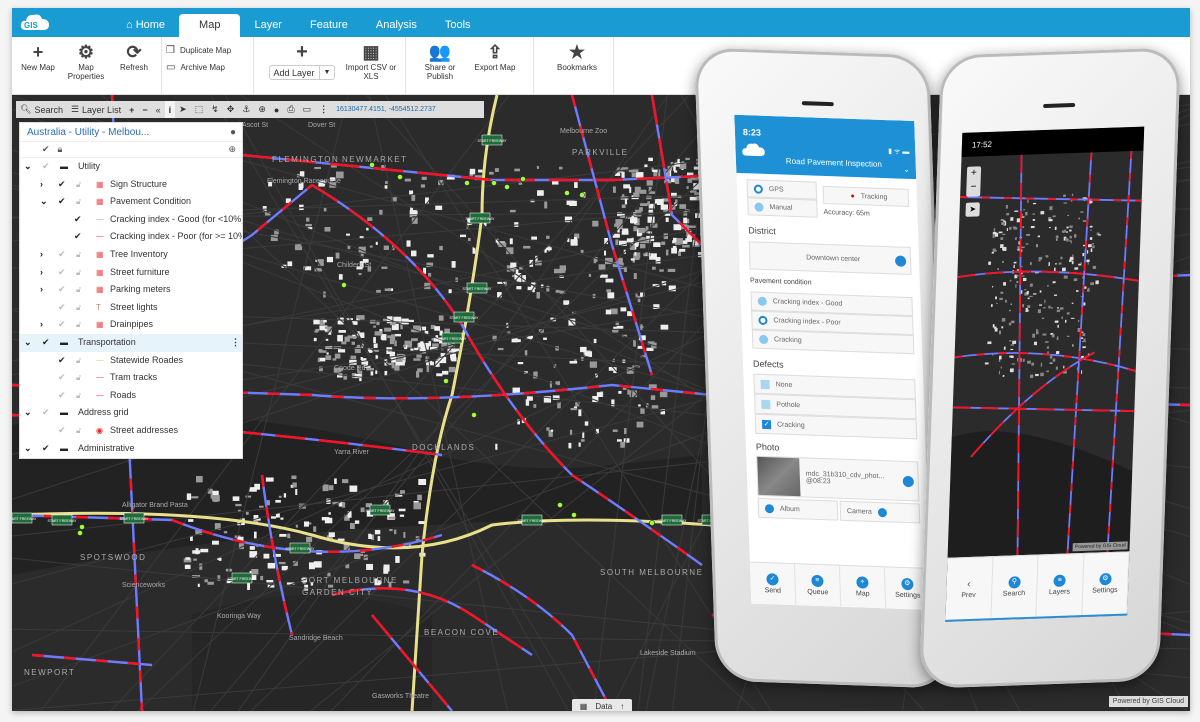 The width and height of the screenshot is (1200, 722). I want to click on layer-row: ⌄ ✔ ▬ Utility, so click(131, 167).